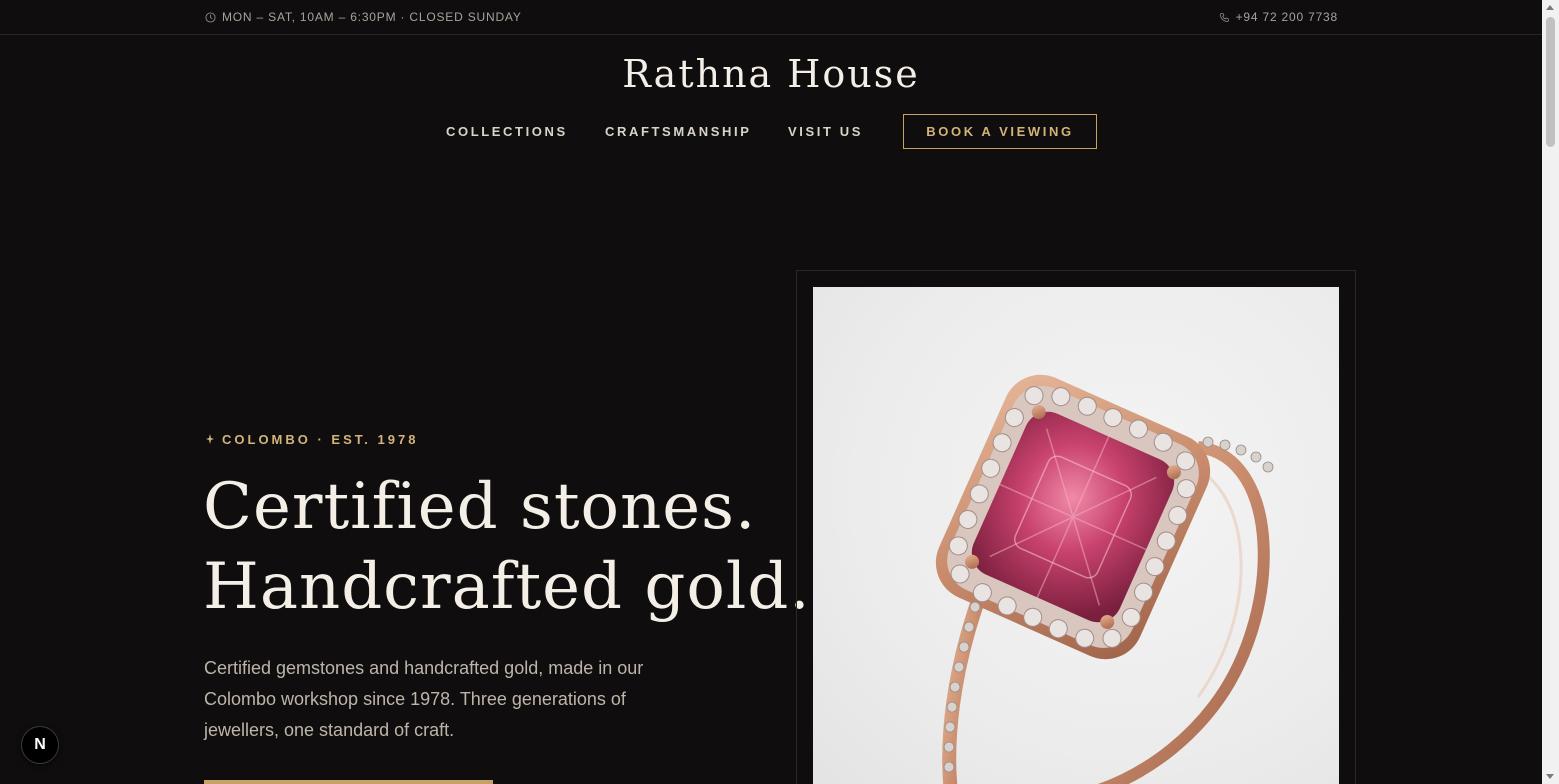 The height and width of the screenshot is (784, 1559). What do you see at coordinates (1550, 7) in the screenshot?
I see `scroll-up-icon` at bounding box center [1550, 7].